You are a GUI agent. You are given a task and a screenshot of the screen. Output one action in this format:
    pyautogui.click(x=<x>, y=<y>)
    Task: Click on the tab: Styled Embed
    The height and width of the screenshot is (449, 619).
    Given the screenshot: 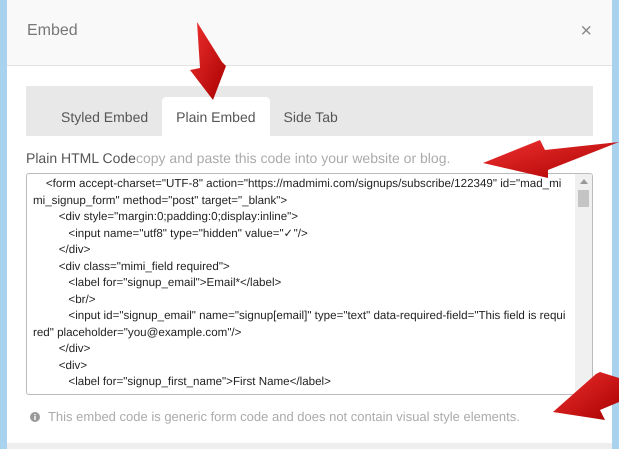 What is the action you would take?
    pyautogui.click(x=104, y=116)
    